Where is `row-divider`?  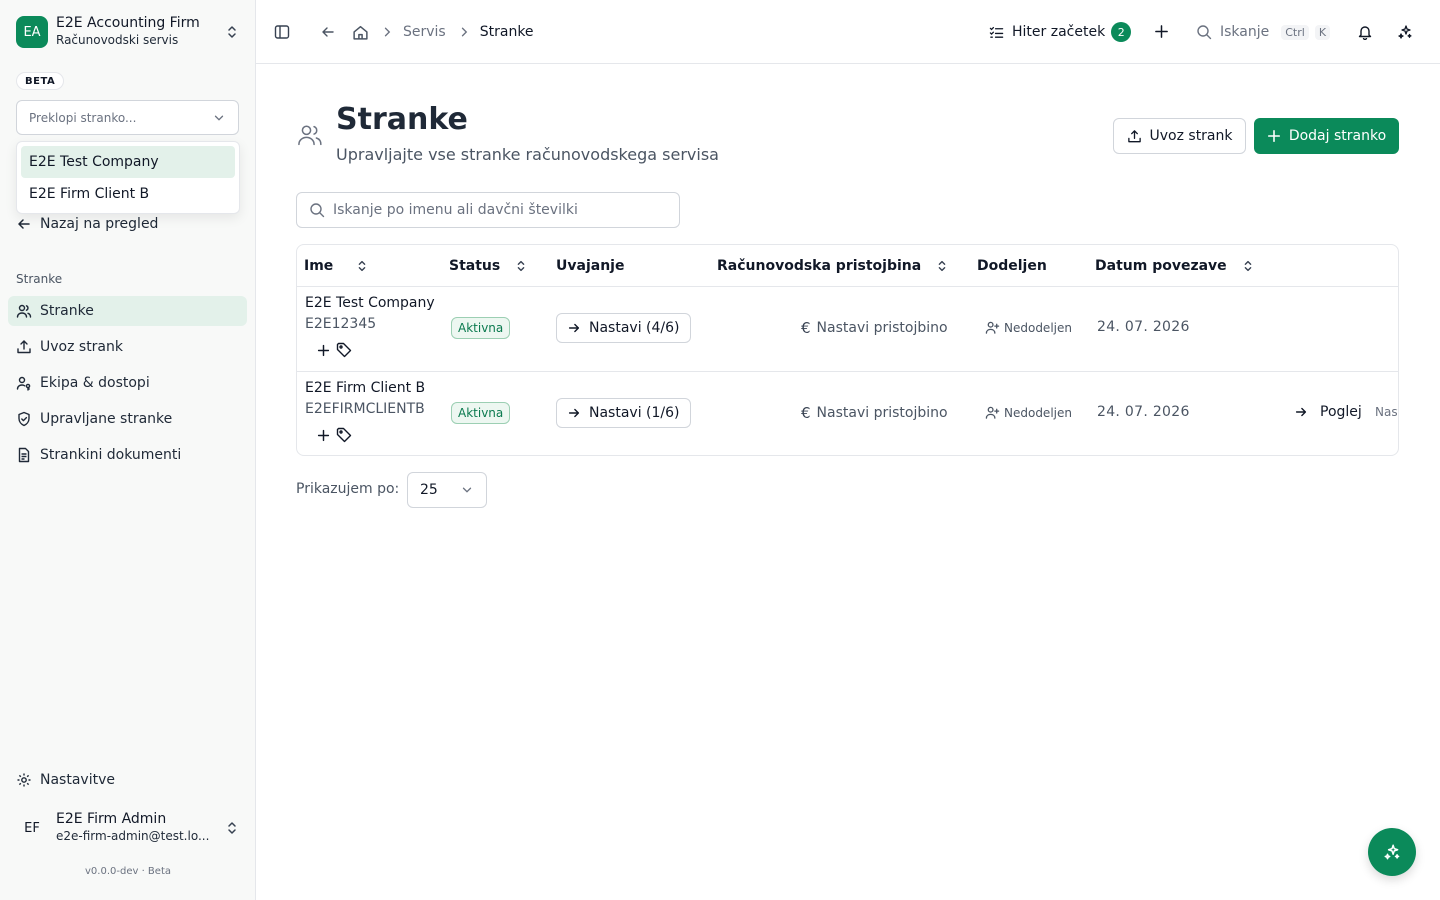
row-divider is located at coordinates (847, 371).